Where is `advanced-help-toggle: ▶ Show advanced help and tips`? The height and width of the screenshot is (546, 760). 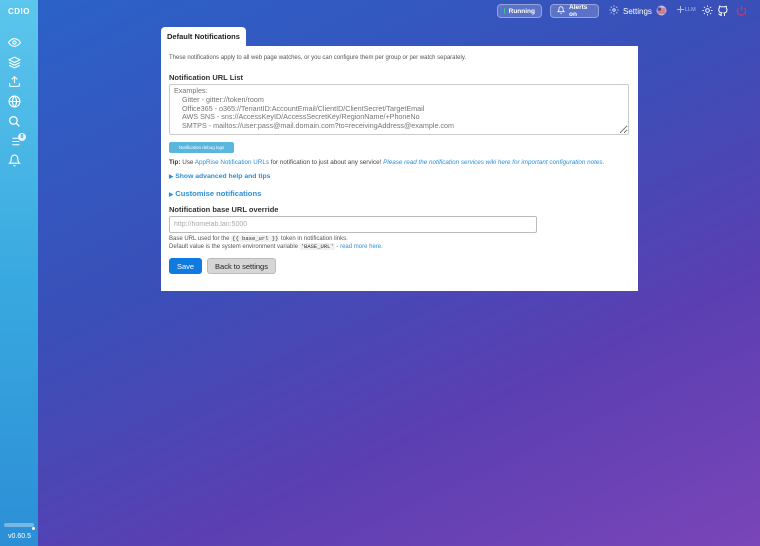
advanced-help-toggle: ▶ Show advanced help and tips is located at coordinates (219, 176).